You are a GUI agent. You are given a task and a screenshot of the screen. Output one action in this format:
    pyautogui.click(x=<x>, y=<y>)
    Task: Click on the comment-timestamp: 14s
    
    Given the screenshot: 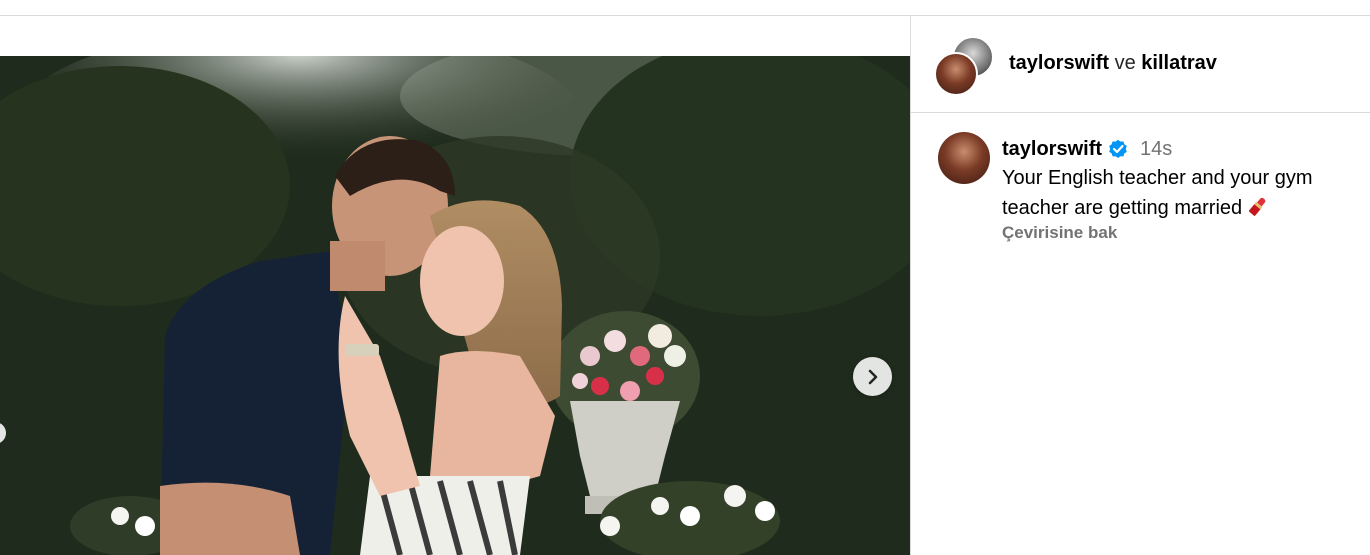 What is the action you would take?
    pyautogui.click(x=1156, y=149)
    